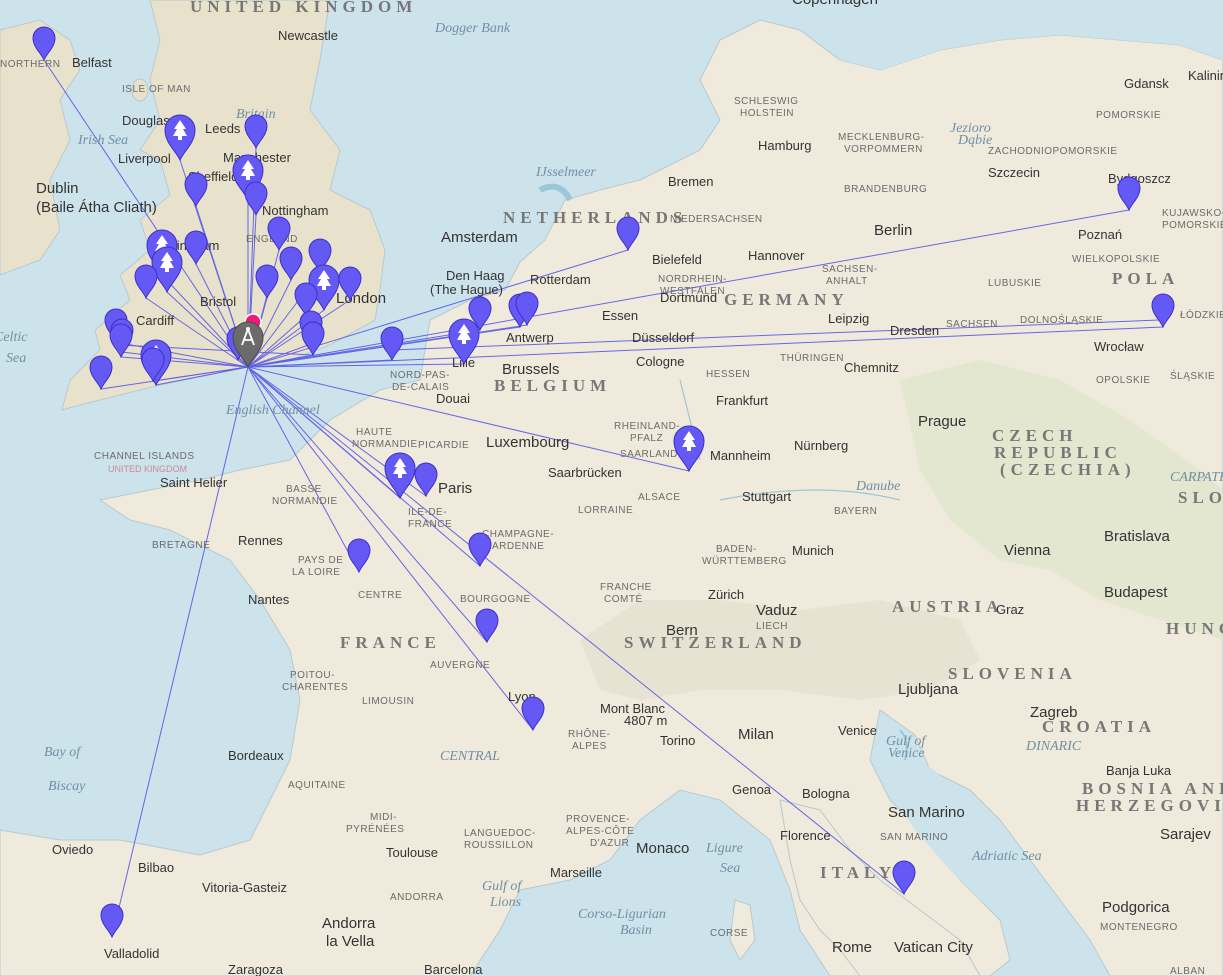 The width and height of the screenshot is (1223, 976). I want to click on region-label: RHÔNE-, so click(589, 733).